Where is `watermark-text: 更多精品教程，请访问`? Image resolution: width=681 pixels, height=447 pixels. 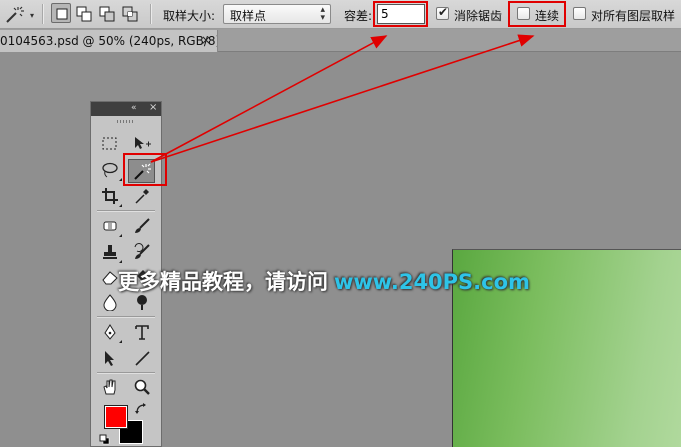
watermark-text: 更多精品教程，请访问 is located at coordinates (223, 282).